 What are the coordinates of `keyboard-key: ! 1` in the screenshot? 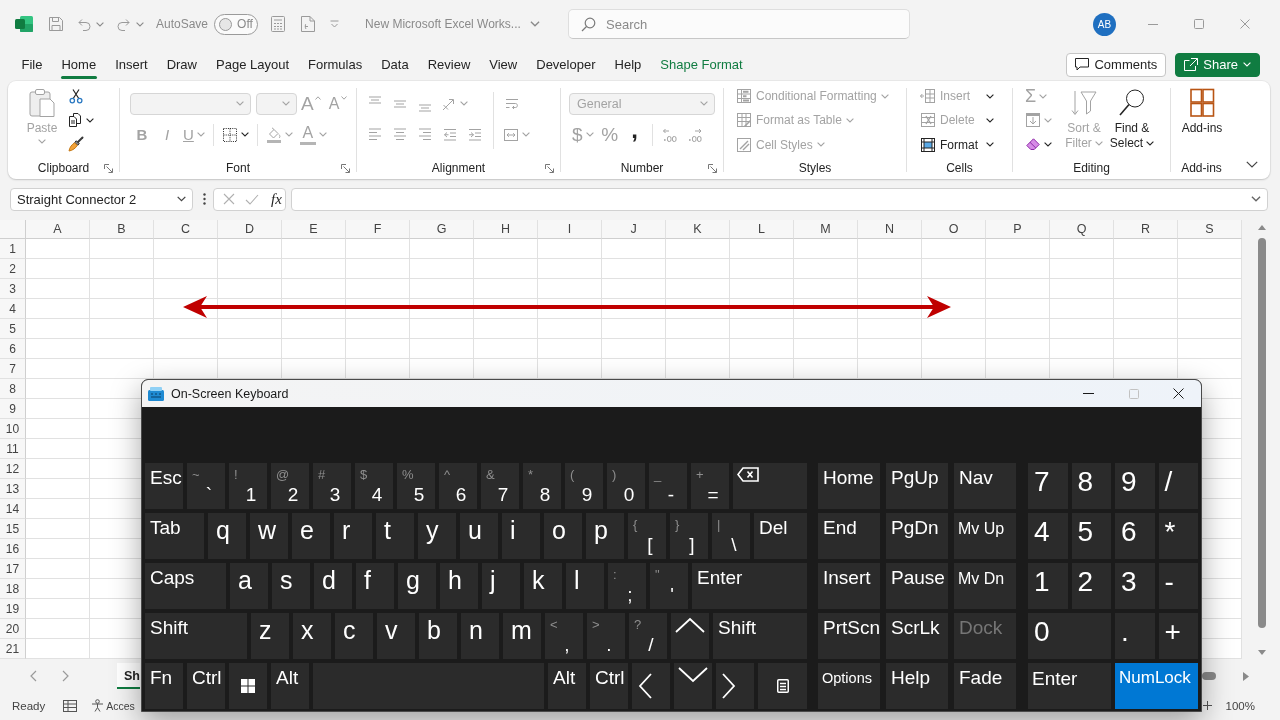 It's located at (248, 486).